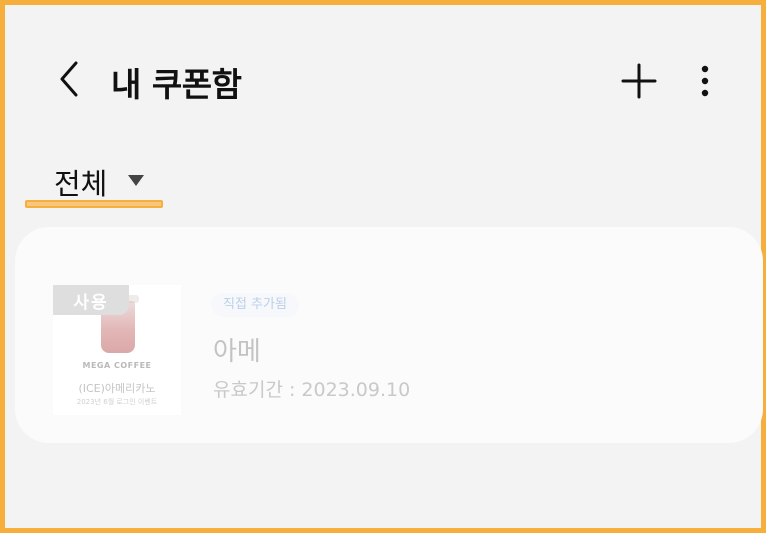  What do you see at coordinates (117, 388) in the screenshot?
I see `thumbnail-product: (ICE)아메리카노` at bounding box center [117, 388].